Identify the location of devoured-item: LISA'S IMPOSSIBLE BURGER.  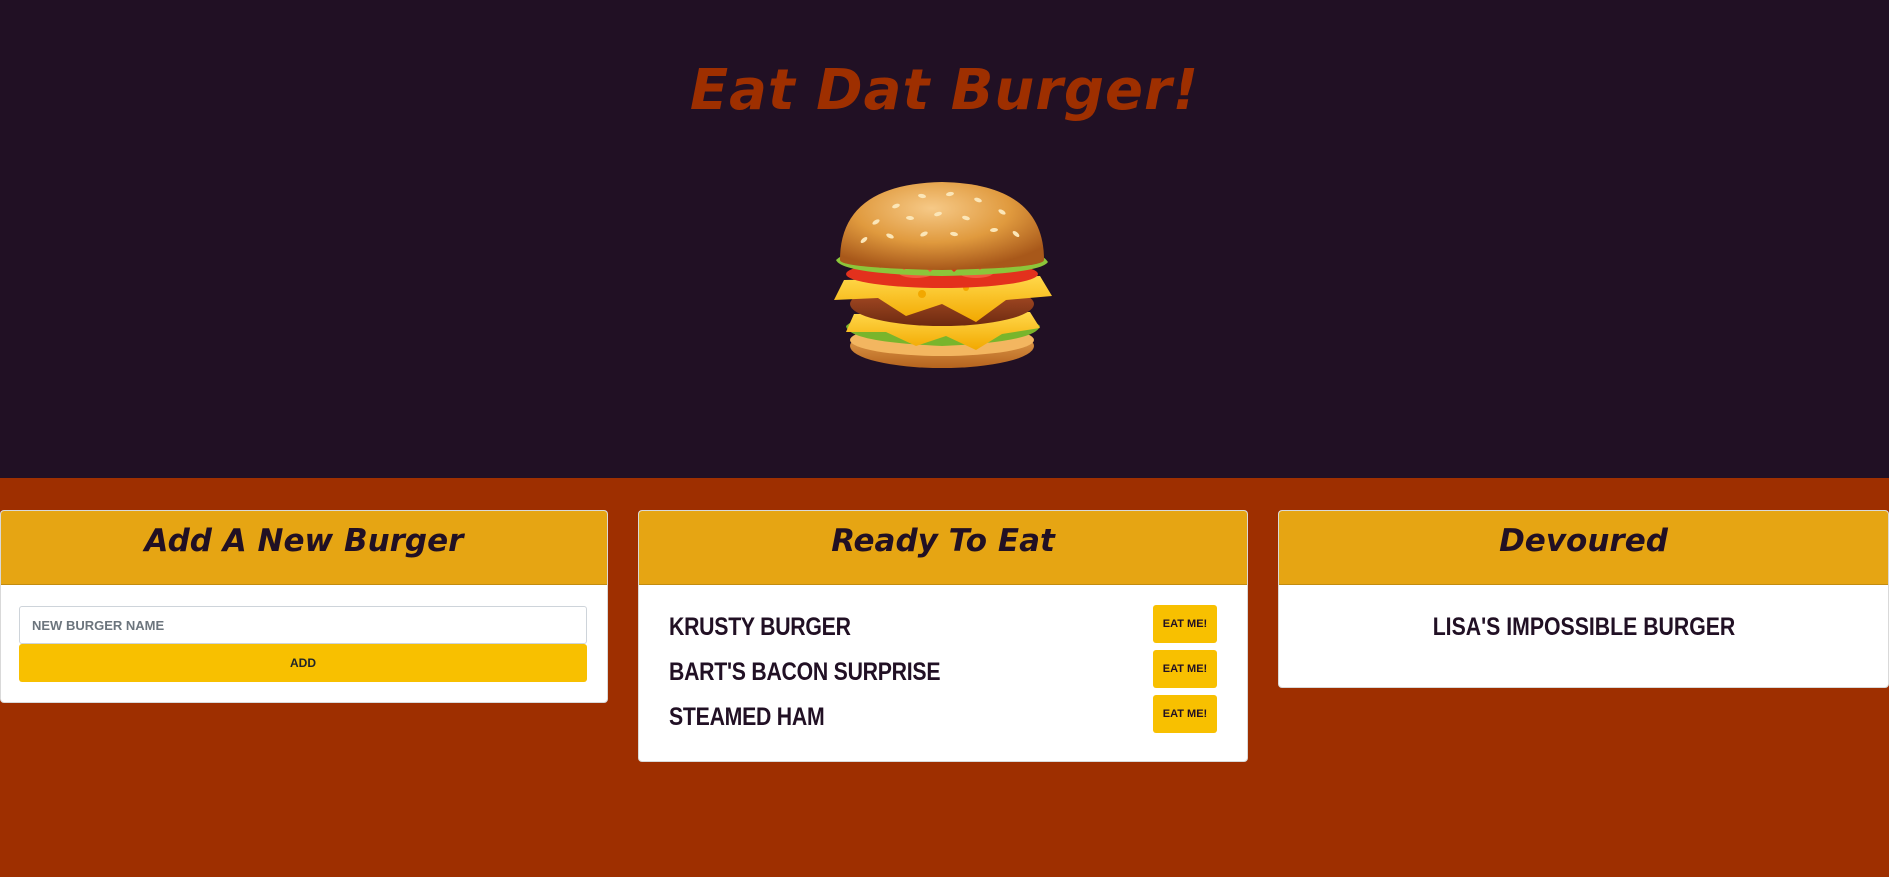
(1583, 627).